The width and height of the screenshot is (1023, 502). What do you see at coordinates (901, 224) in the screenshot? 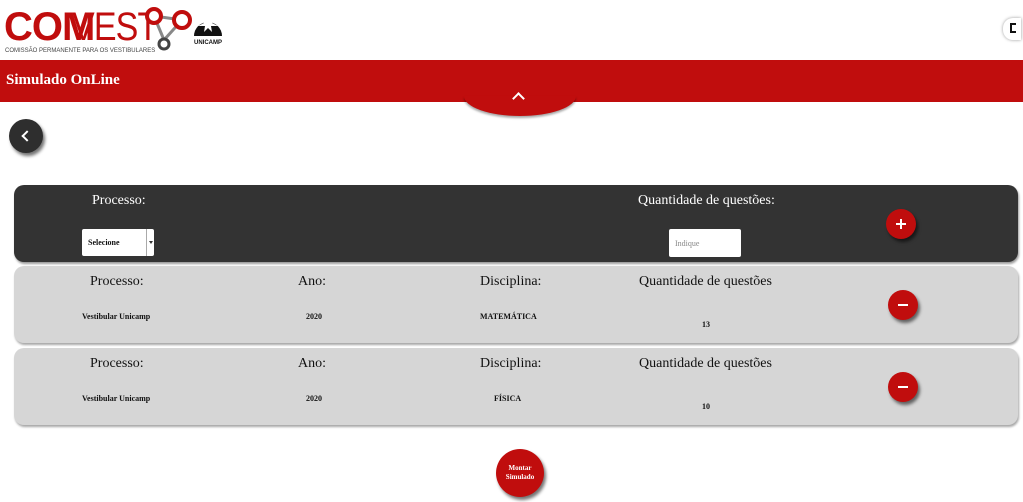
I see `add-row-button` at bounding box center [901, 224].